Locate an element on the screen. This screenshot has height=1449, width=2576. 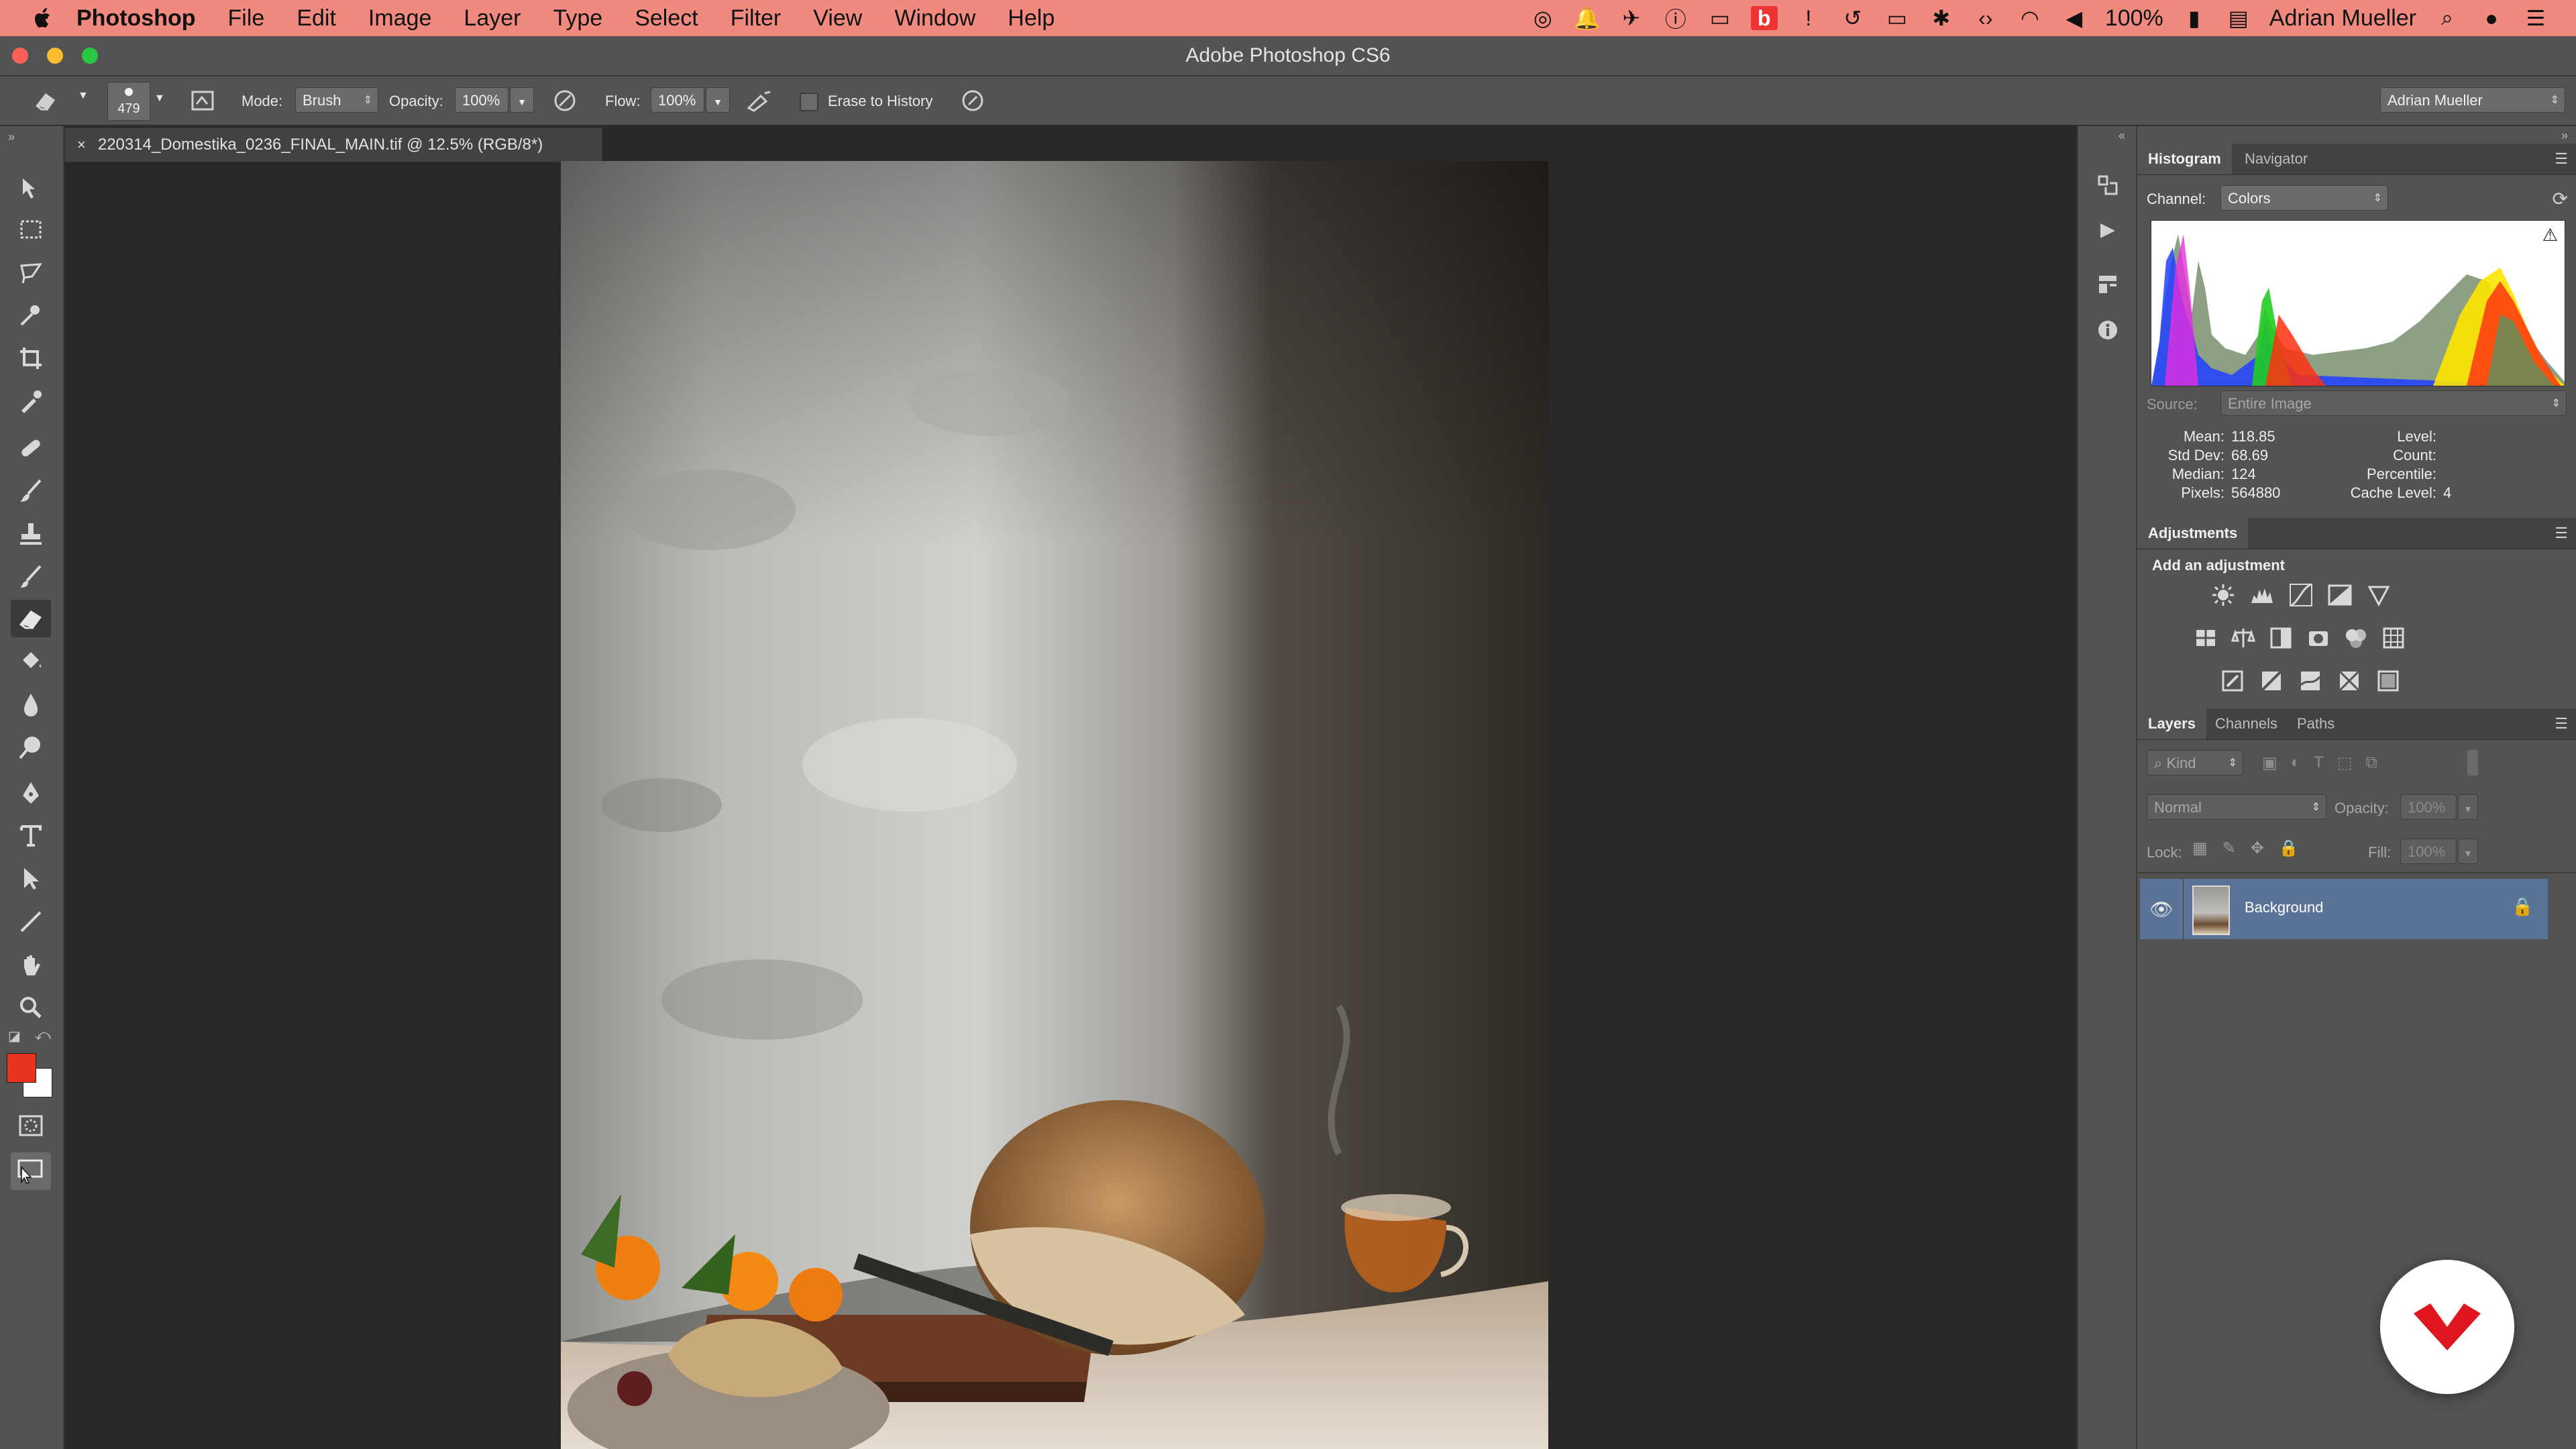
brush-tool is located at coordinates (31, 491).